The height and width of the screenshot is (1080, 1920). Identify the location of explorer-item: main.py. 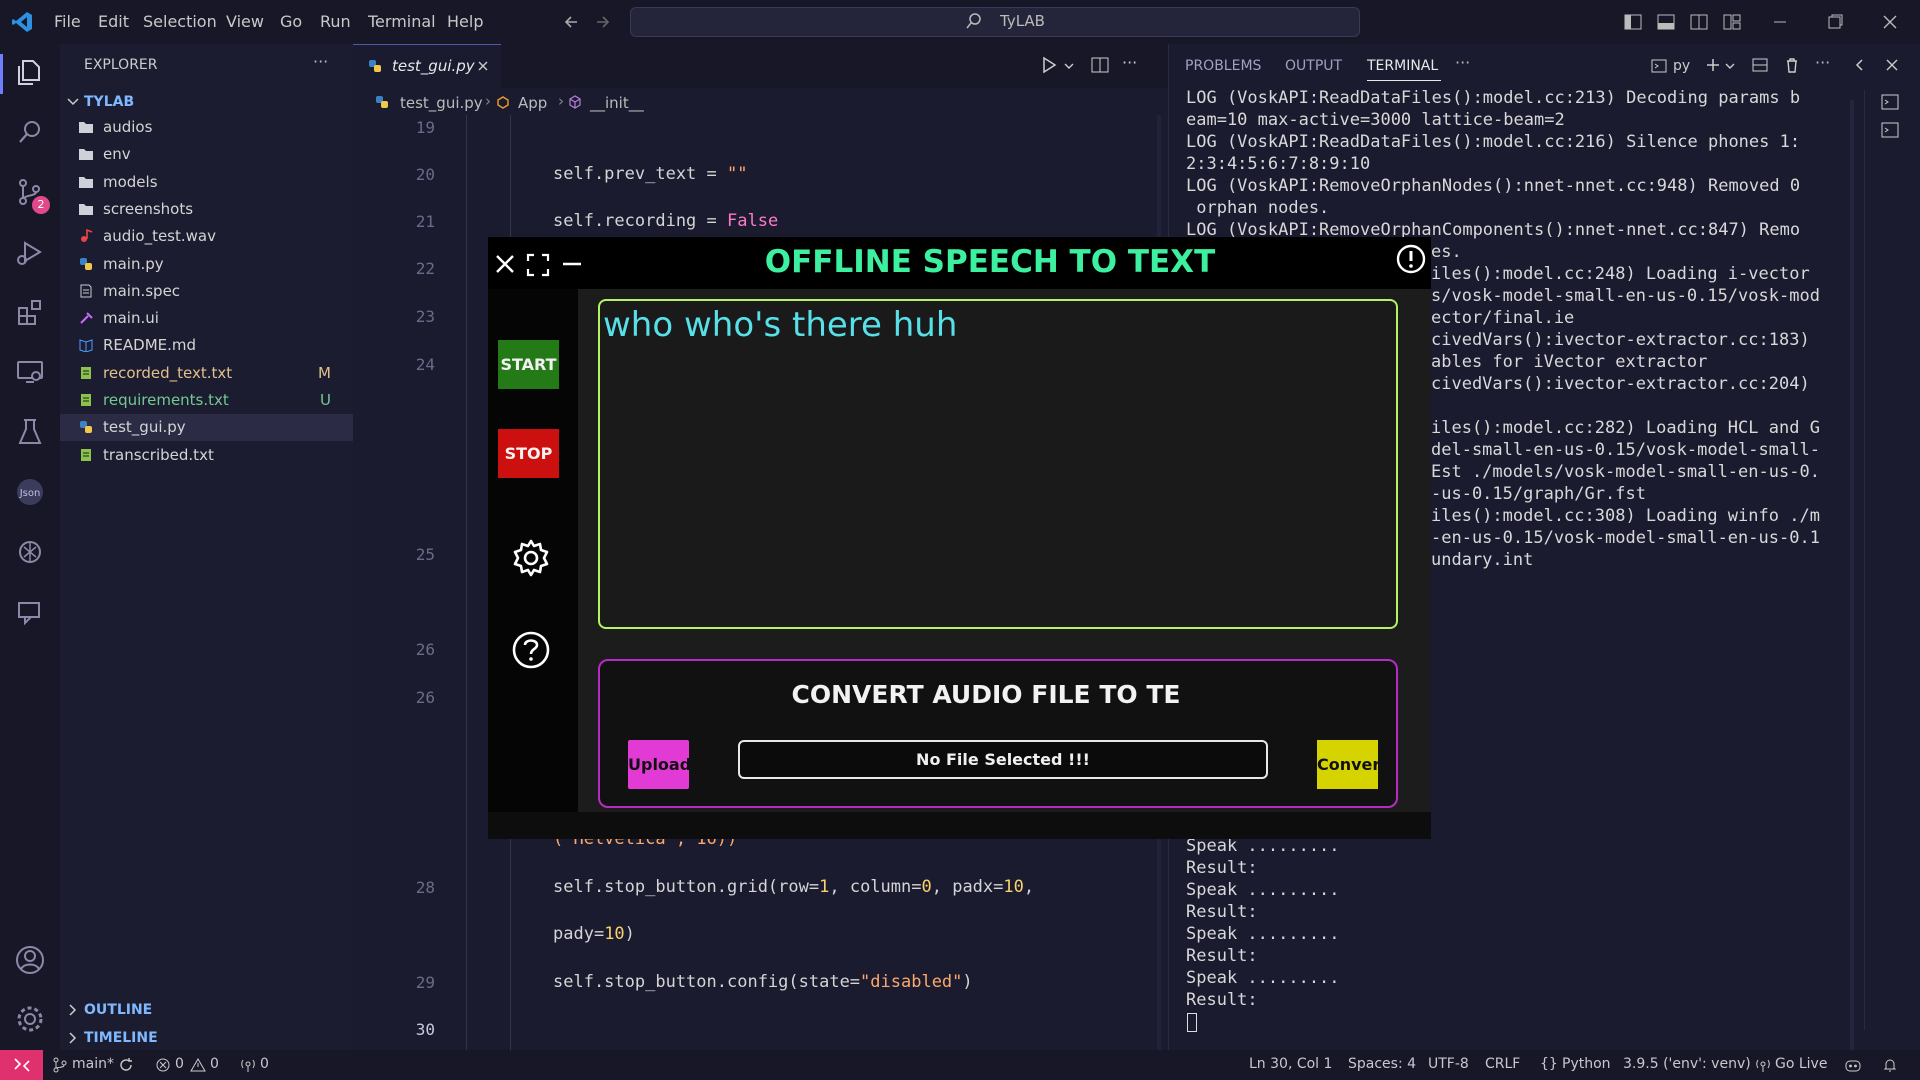
(206, 264).